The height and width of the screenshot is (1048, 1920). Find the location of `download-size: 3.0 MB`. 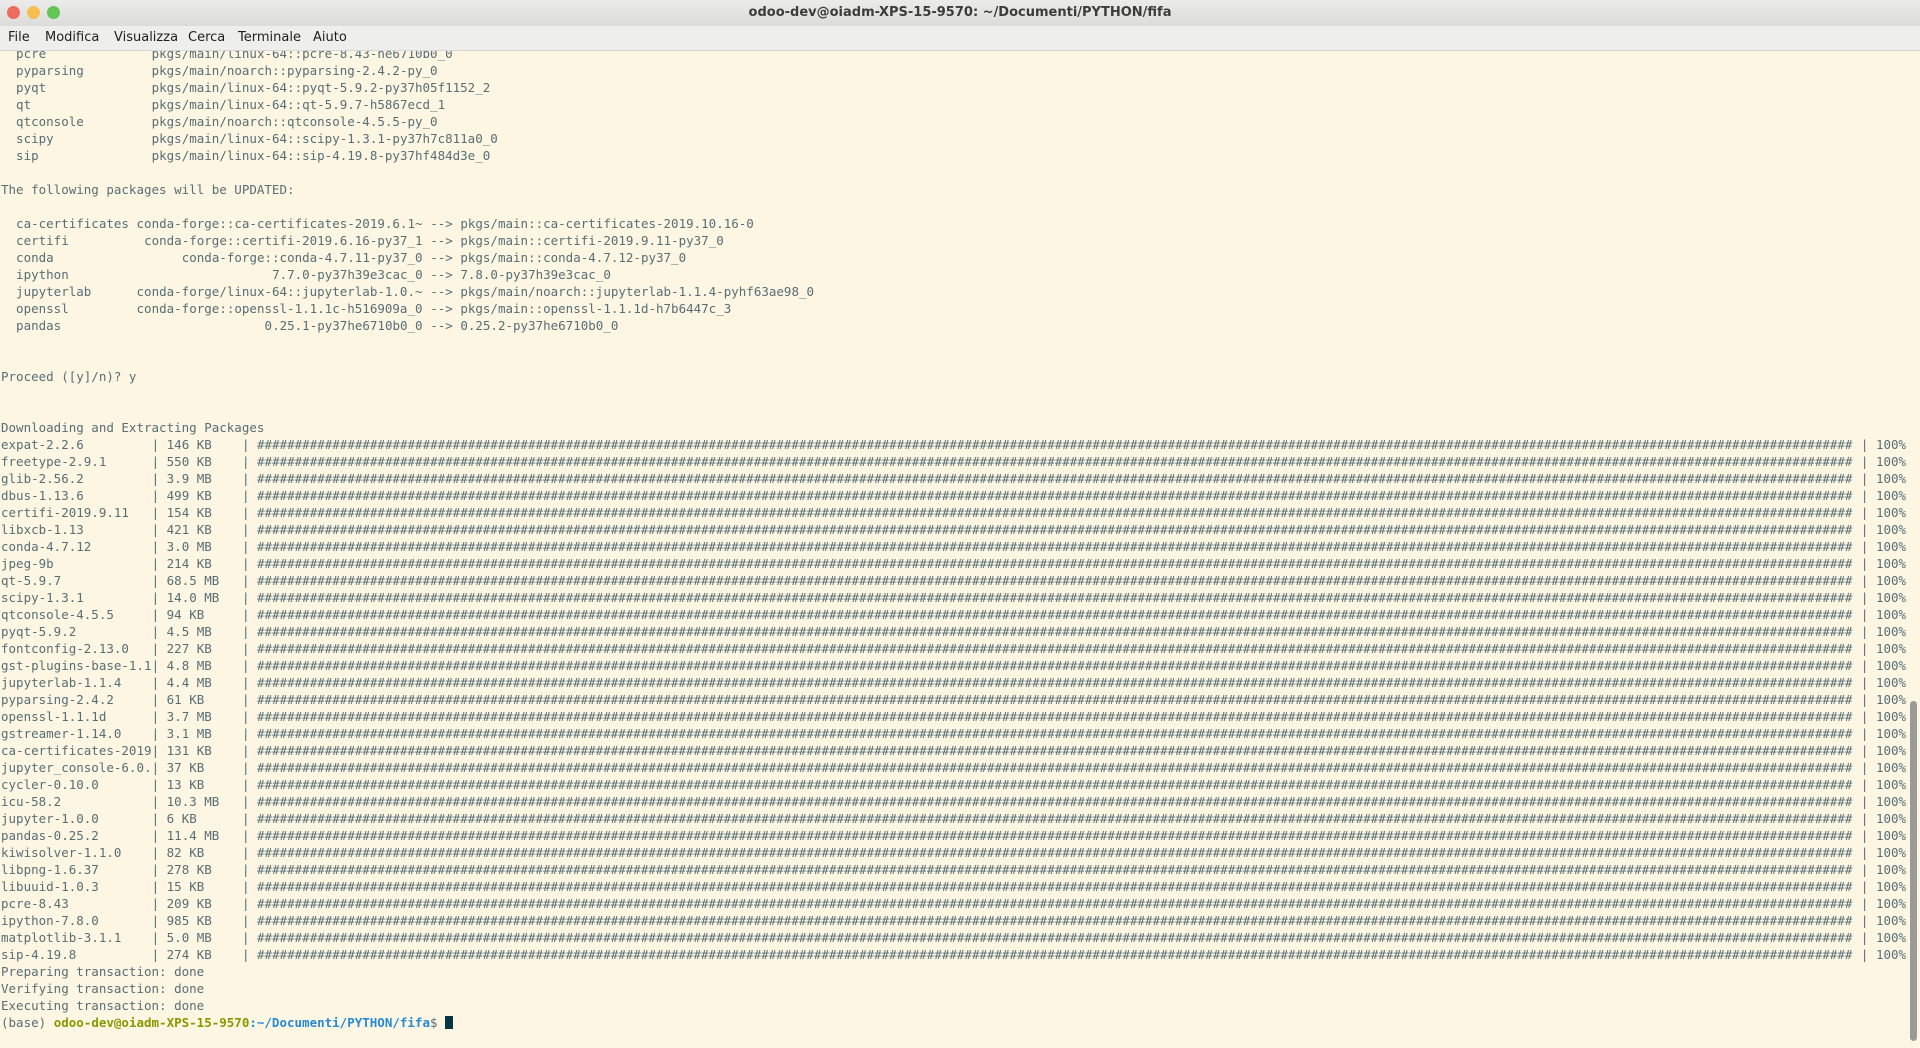

download-size: 3.0 MB is located at coordinates (189, 546).